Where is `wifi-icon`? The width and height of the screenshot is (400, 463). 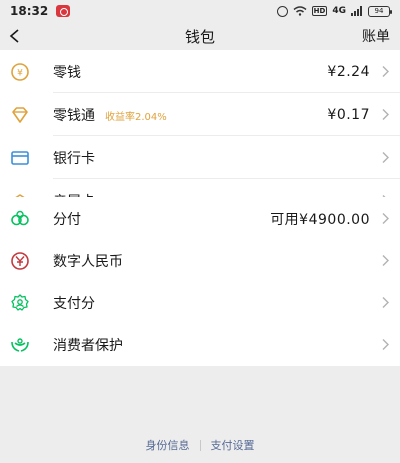 wifi-icon is located at coordinates (300, 11).